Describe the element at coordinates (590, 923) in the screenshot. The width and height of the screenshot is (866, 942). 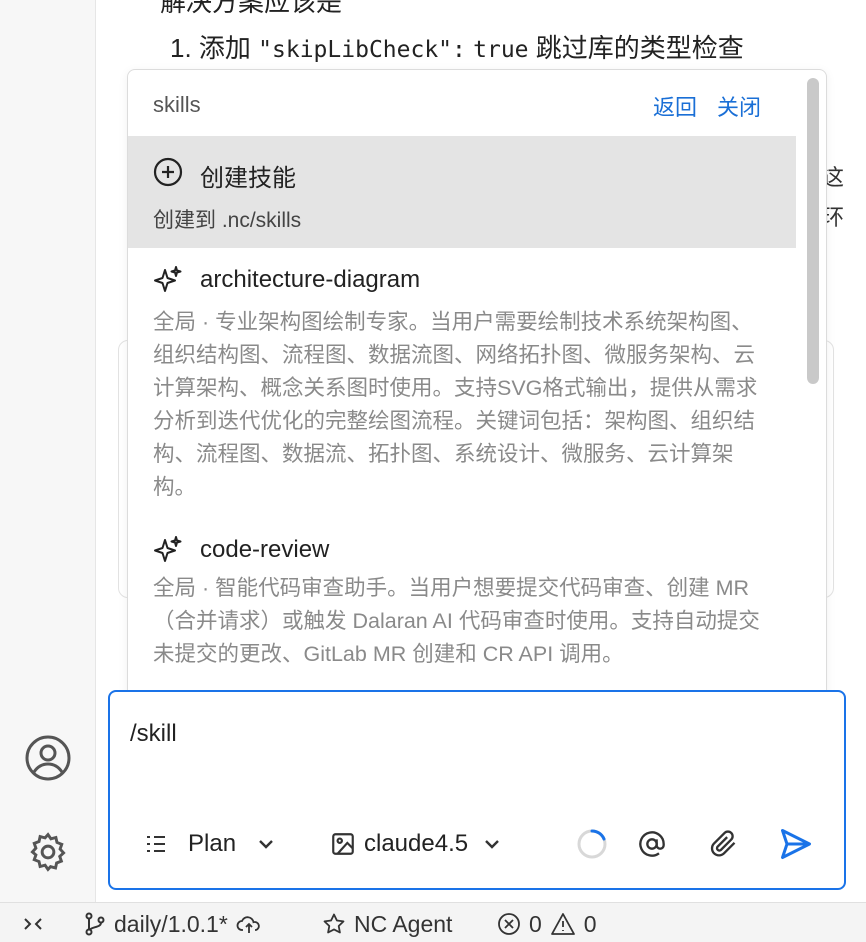
I see `warning-count: 0` at that location.